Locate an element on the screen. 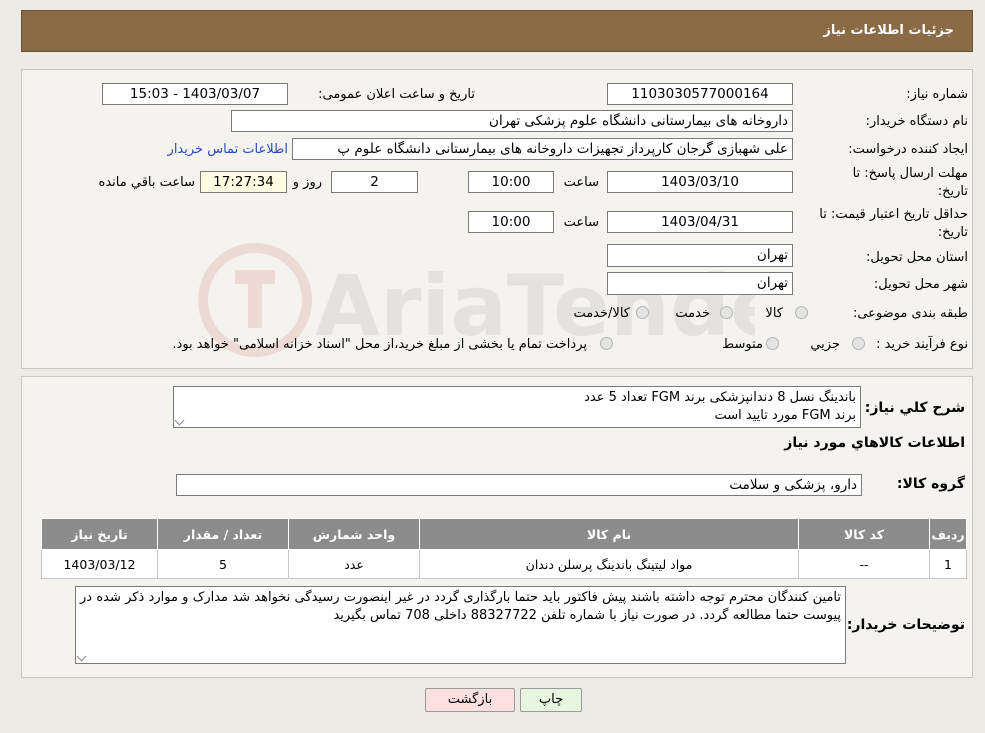 This screenshot has width=985, height=733. description-label: شرح كلي نياز: is located at coordinates (914, 408).